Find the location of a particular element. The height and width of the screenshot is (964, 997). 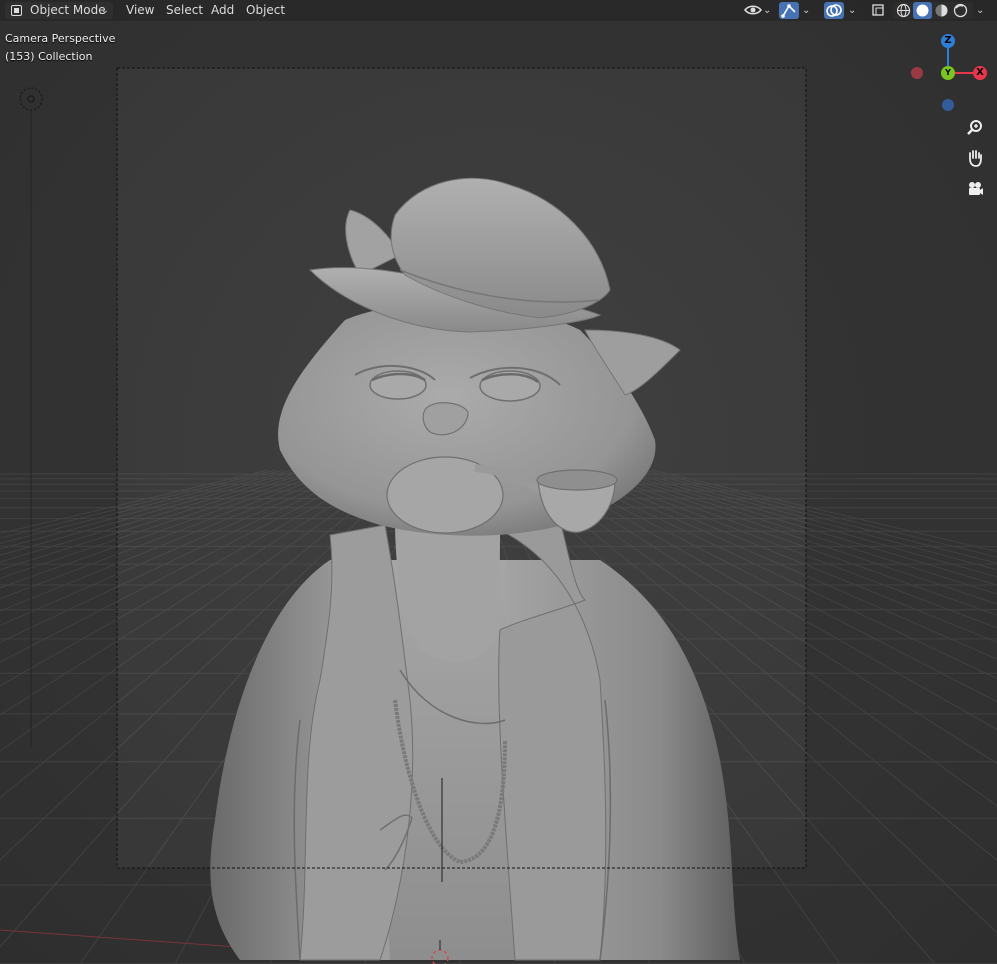

view-name-label: Camera Perspective is located at coordinates (60, 38).